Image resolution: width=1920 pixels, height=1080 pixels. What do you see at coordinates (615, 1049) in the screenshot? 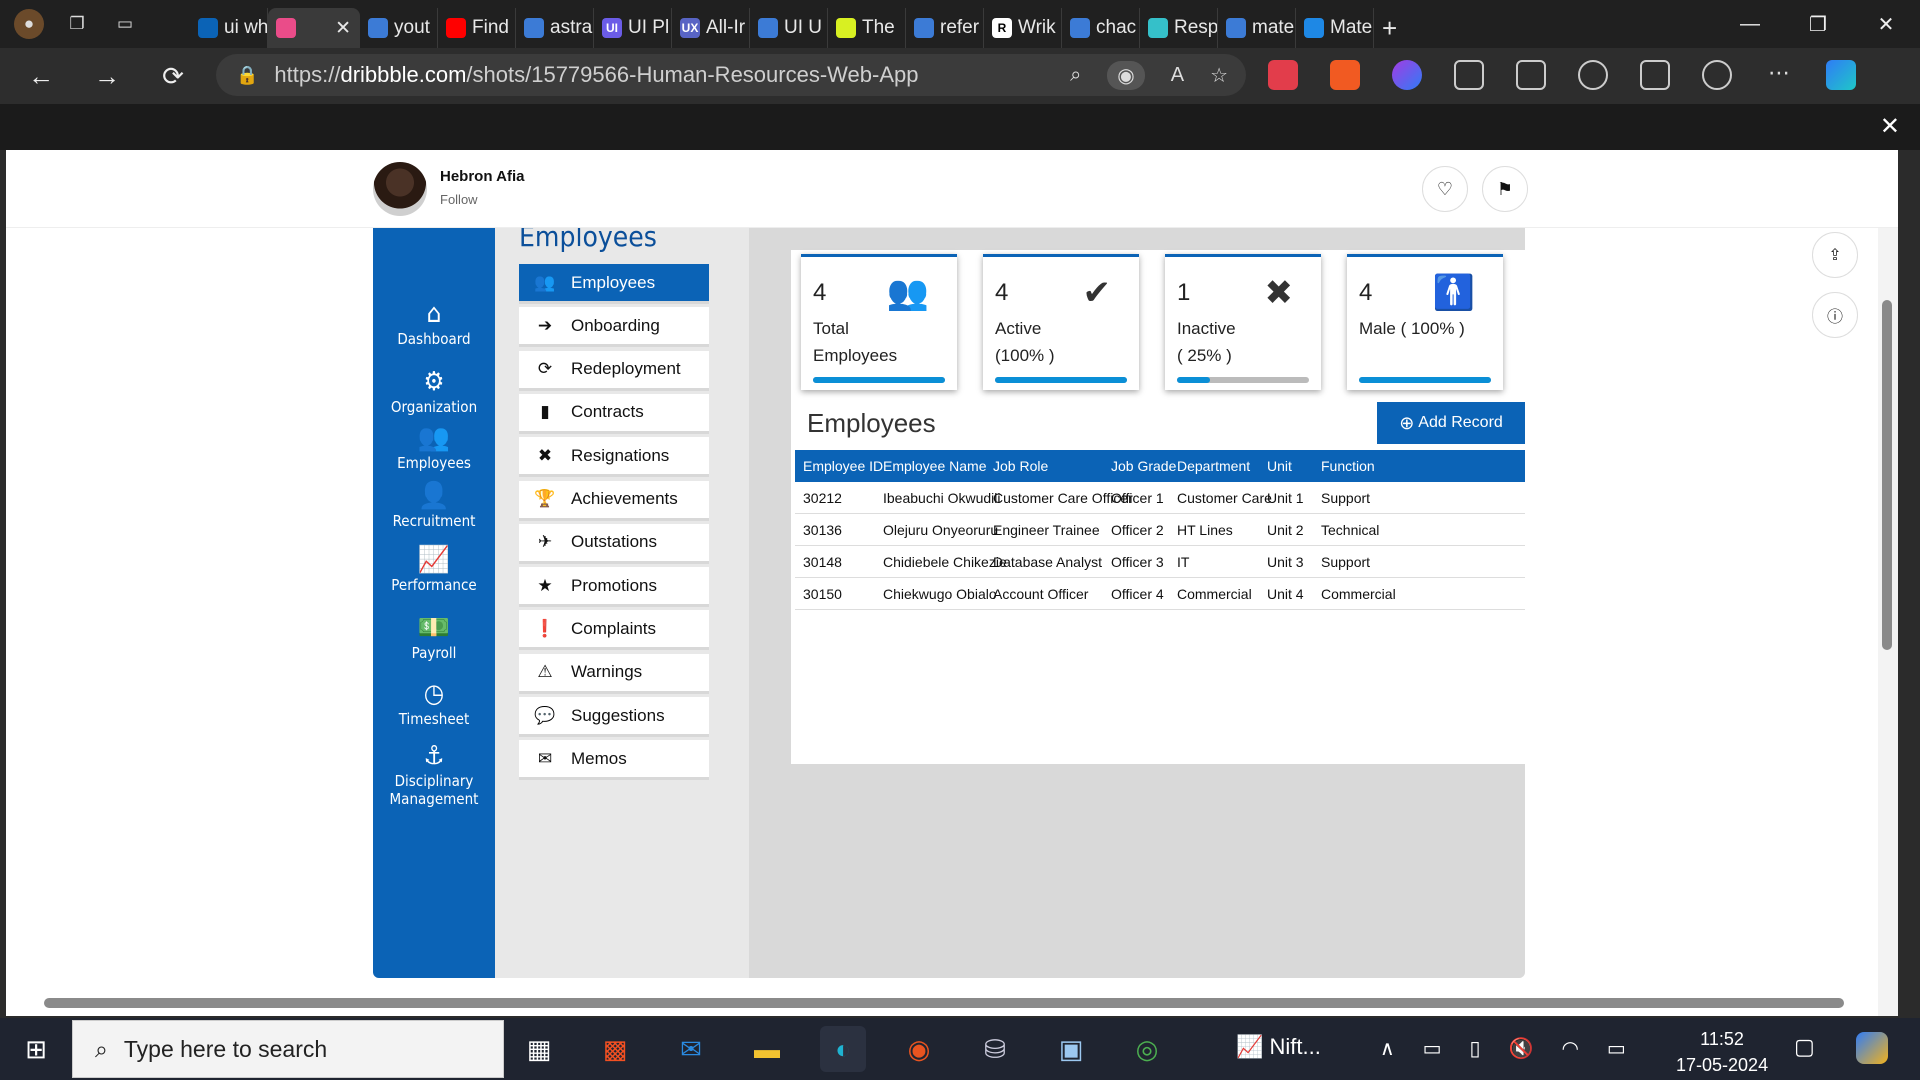
I see `store-icon: ▩` at bounding box center [615, 1049].